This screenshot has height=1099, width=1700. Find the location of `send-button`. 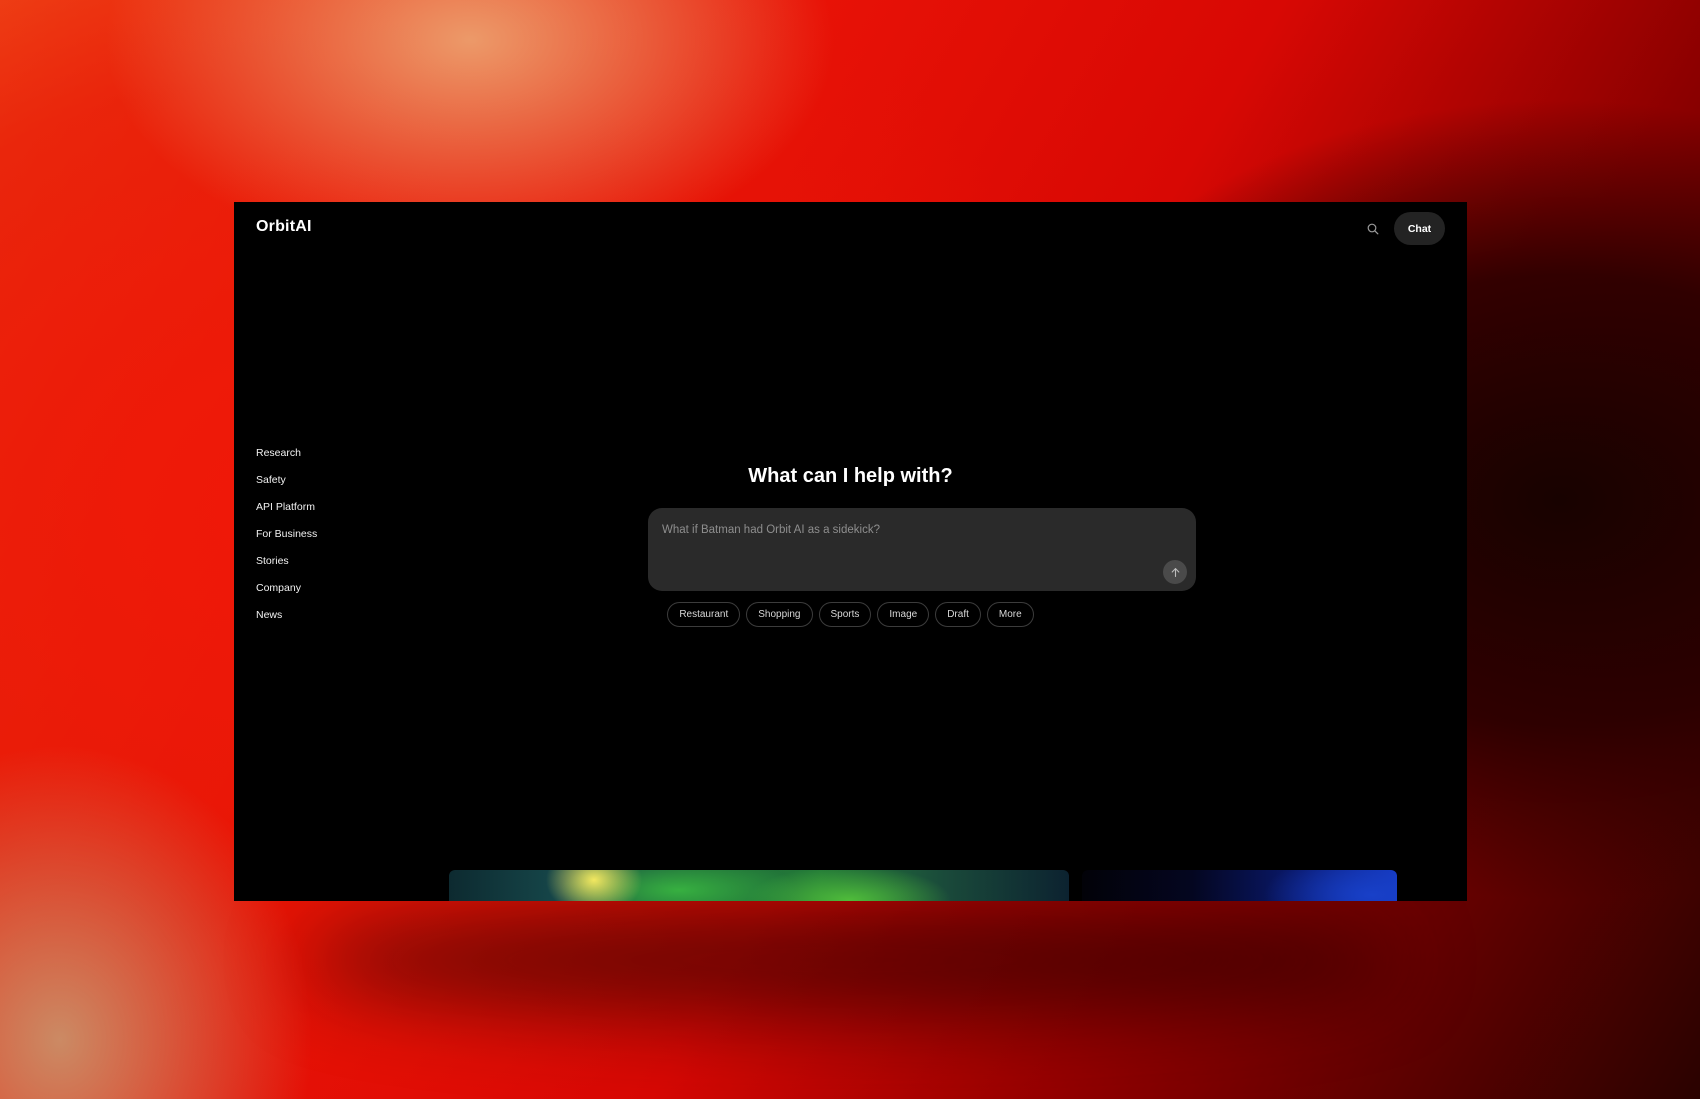

send-button is located at coordinates (1175, 572).